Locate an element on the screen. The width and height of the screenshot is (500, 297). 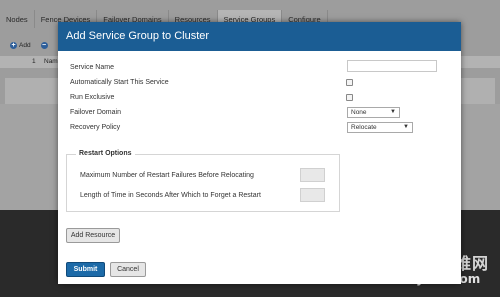
remove-button: − is located at coordinates (45, 45).